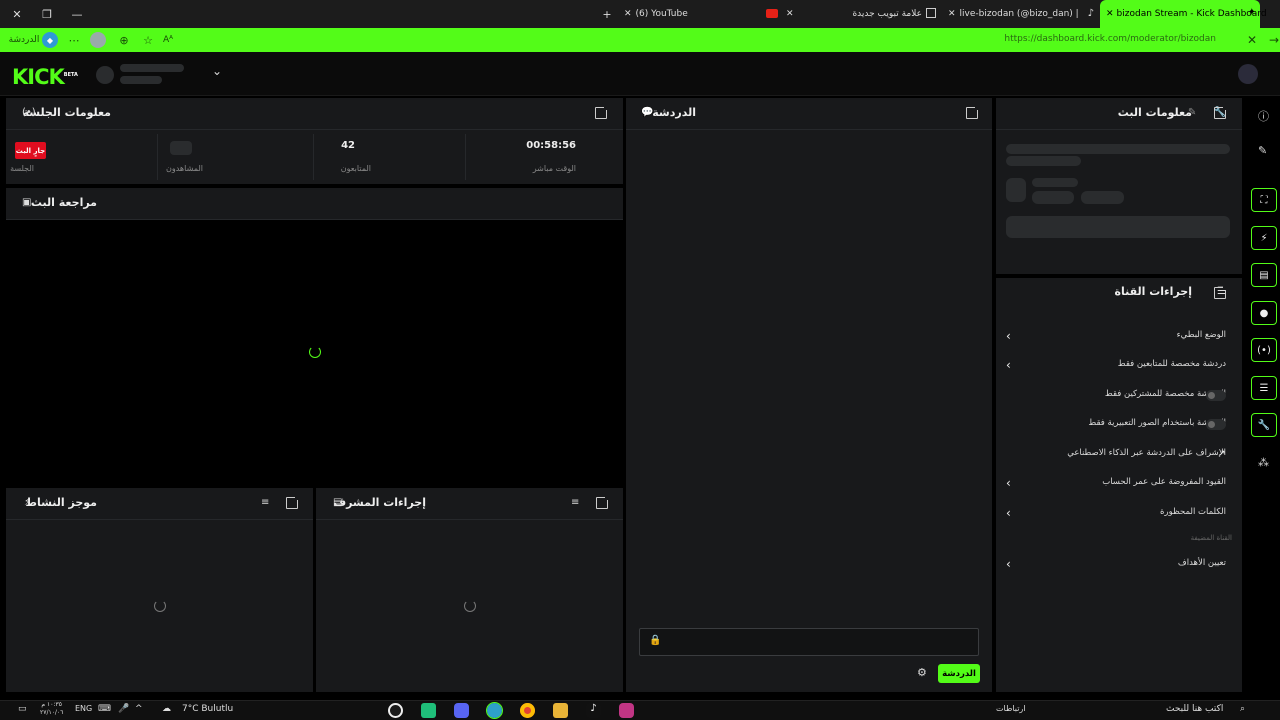 This screenshot has height=720, width=1280. Describe the element at coordinates (1118, 149) in the screenshot. I see `title-placeholder` at that location.